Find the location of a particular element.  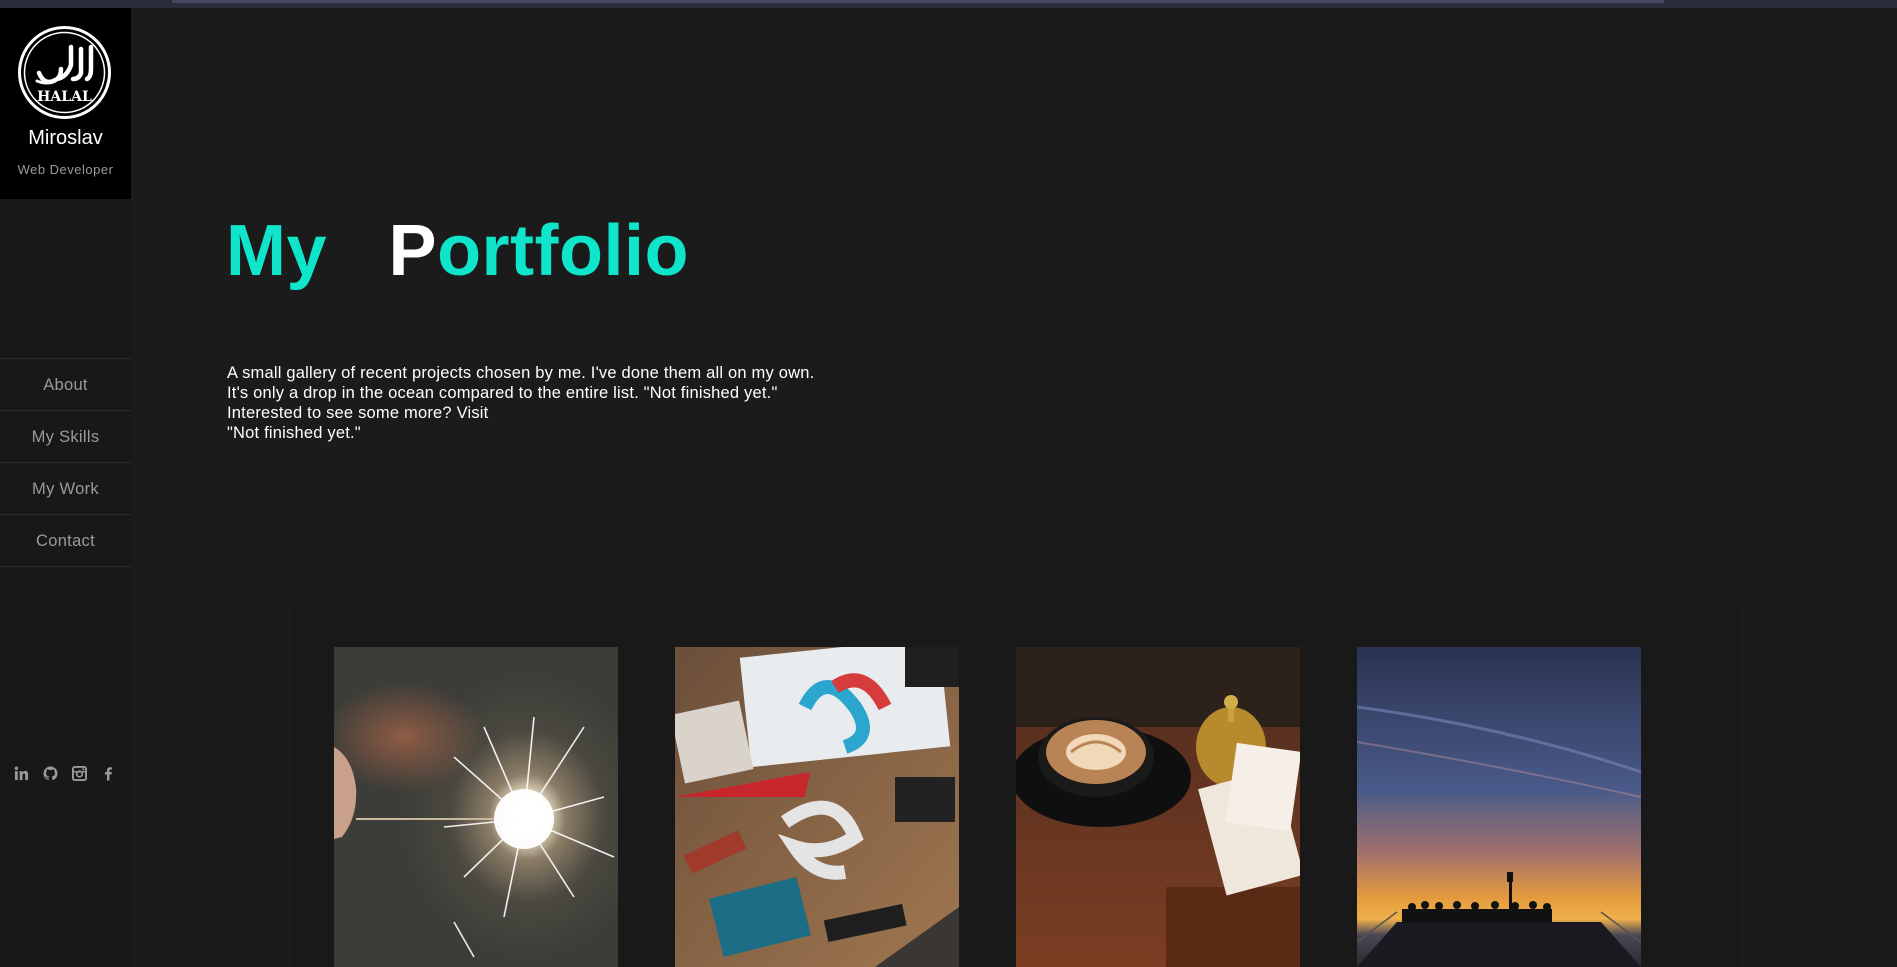

logo-text: HALAL is located at coordinates (64, 97).